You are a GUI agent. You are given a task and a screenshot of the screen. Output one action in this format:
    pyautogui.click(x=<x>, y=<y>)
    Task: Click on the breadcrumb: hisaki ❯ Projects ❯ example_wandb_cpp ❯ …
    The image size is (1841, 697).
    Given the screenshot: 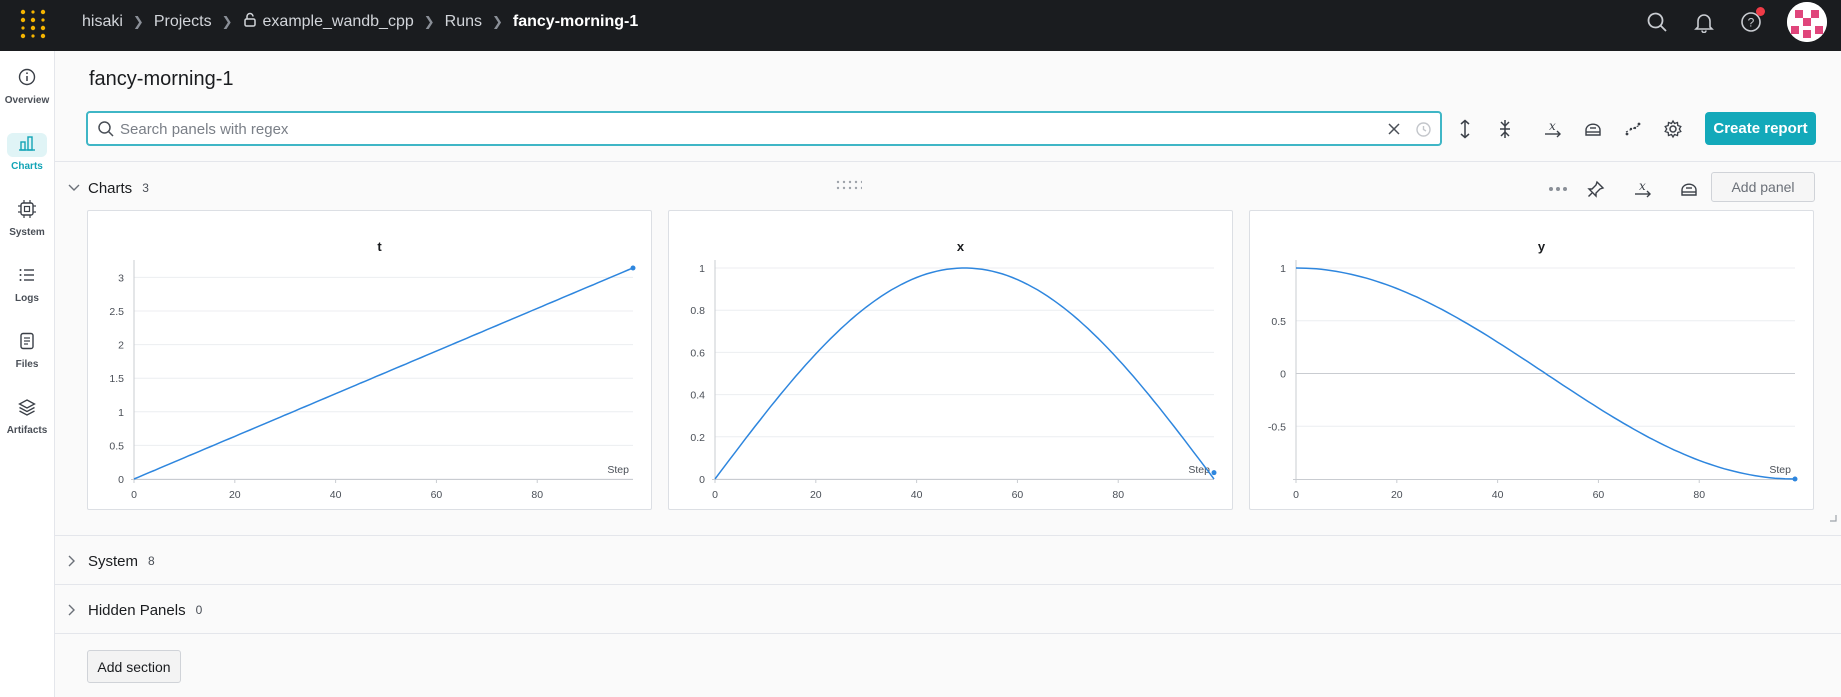 What is the action you would take?
    pyautogui.click(x=360, y=21)
    